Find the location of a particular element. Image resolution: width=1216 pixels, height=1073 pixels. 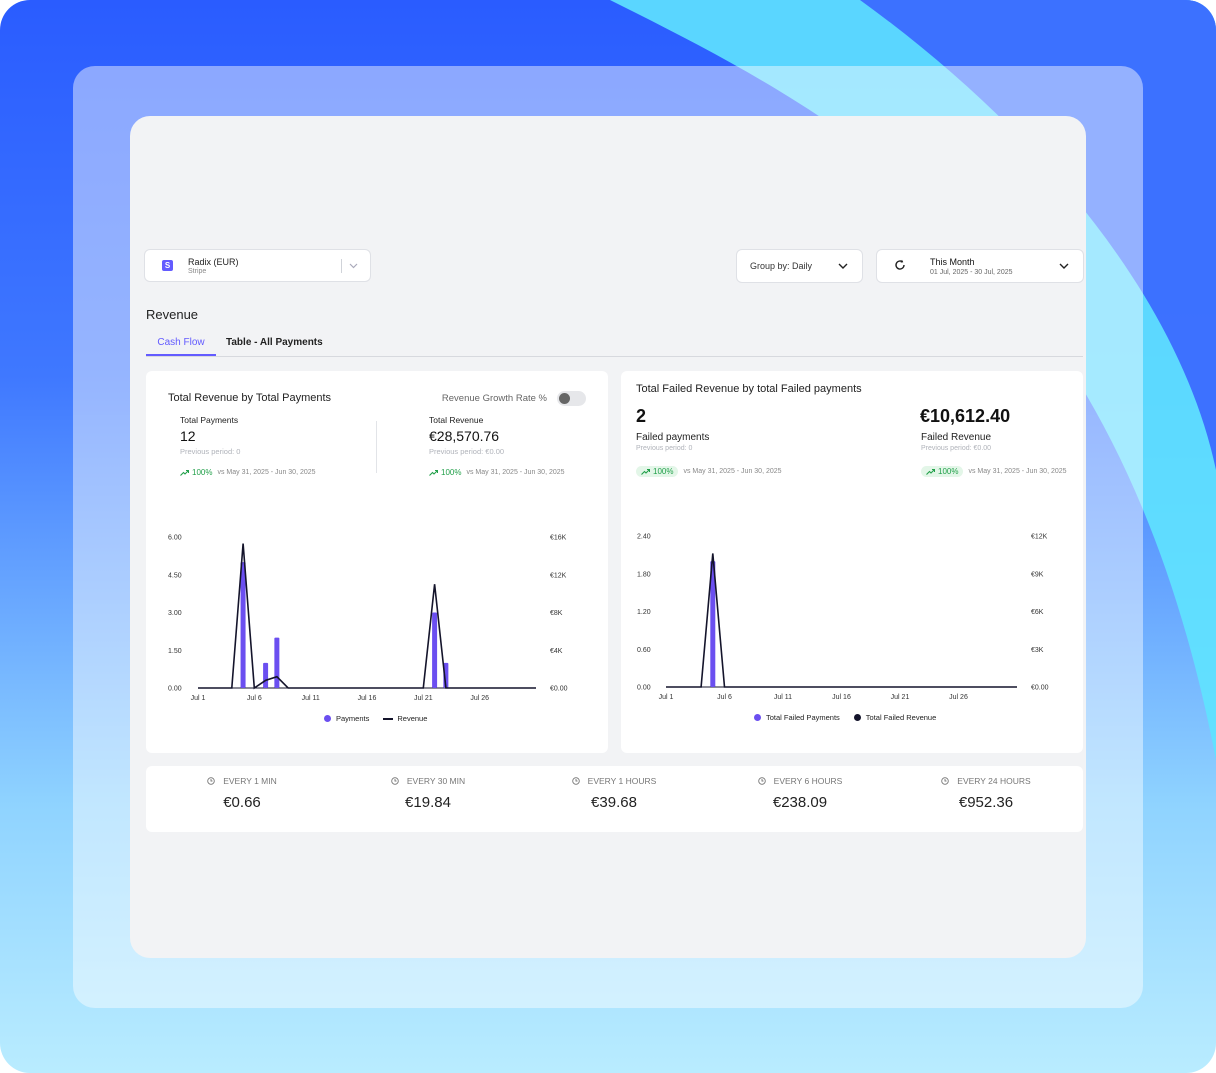

y2-tick-label: €9K is located at coordinates (1037, 574).